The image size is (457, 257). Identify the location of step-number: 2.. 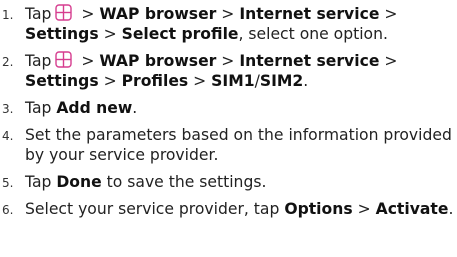
(8, 62).